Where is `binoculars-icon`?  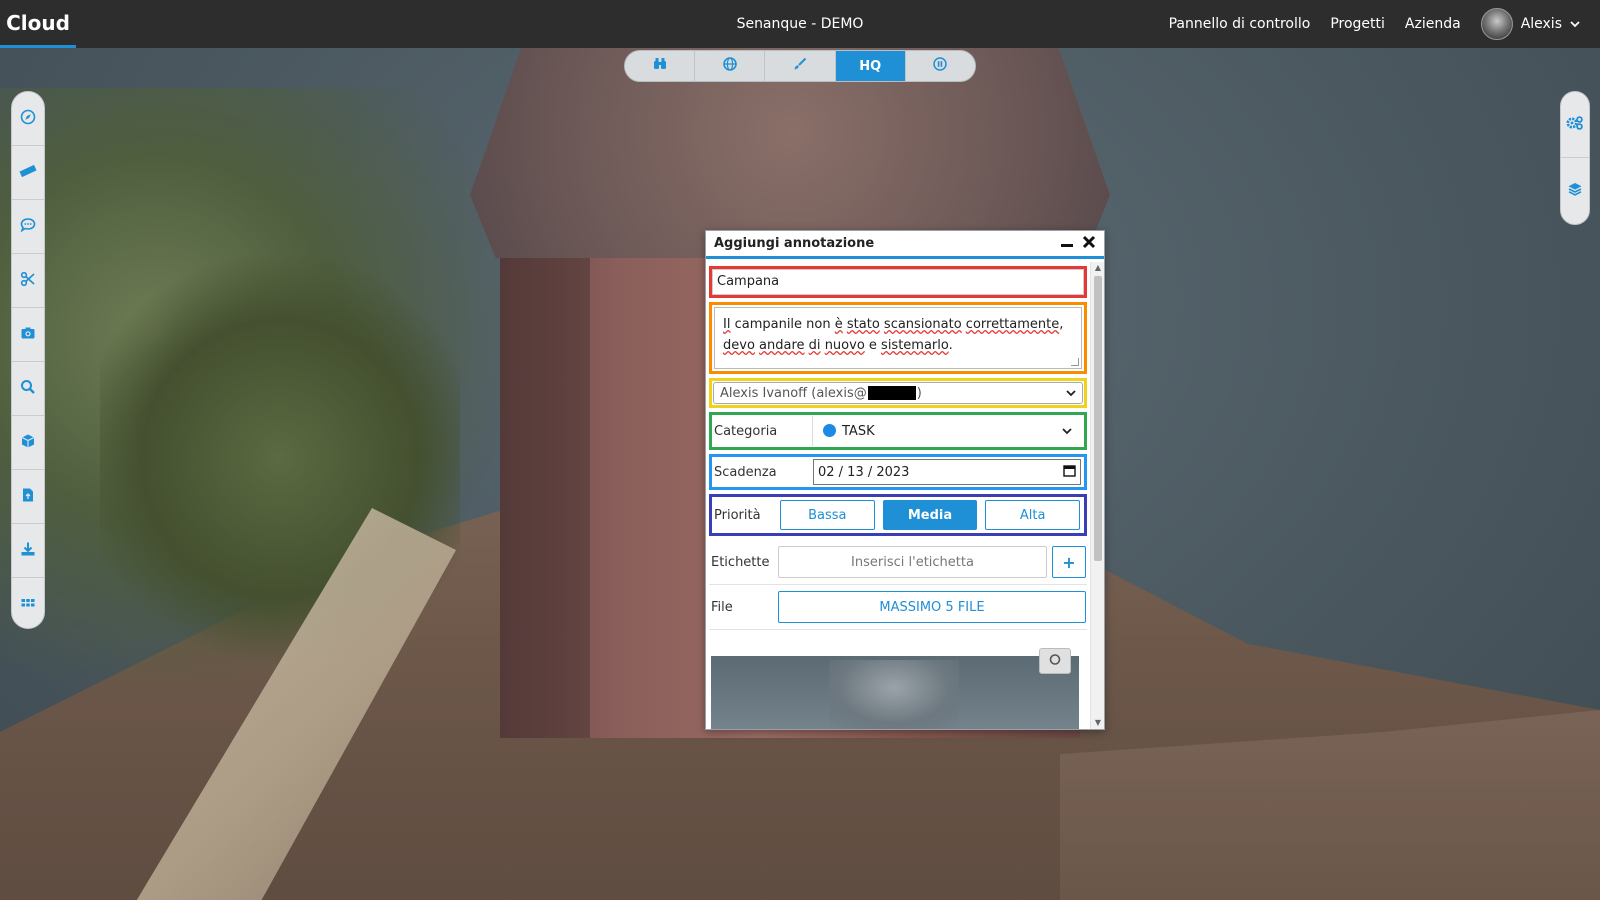
binoculars-icon is located at coordinates (660, 66).